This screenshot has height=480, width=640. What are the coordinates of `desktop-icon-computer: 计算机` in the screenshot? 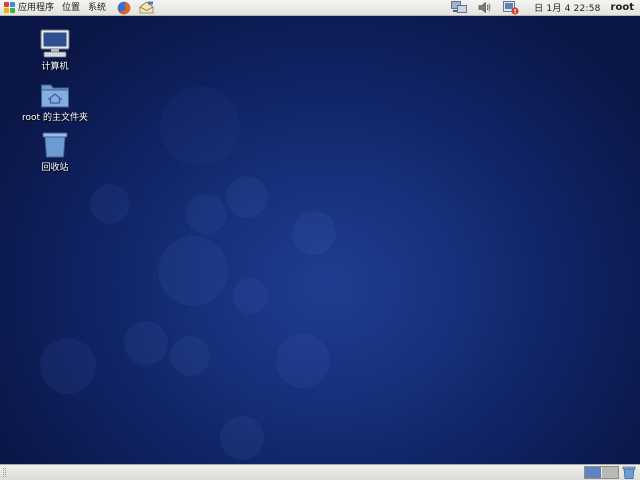 It's located at (55, 50).